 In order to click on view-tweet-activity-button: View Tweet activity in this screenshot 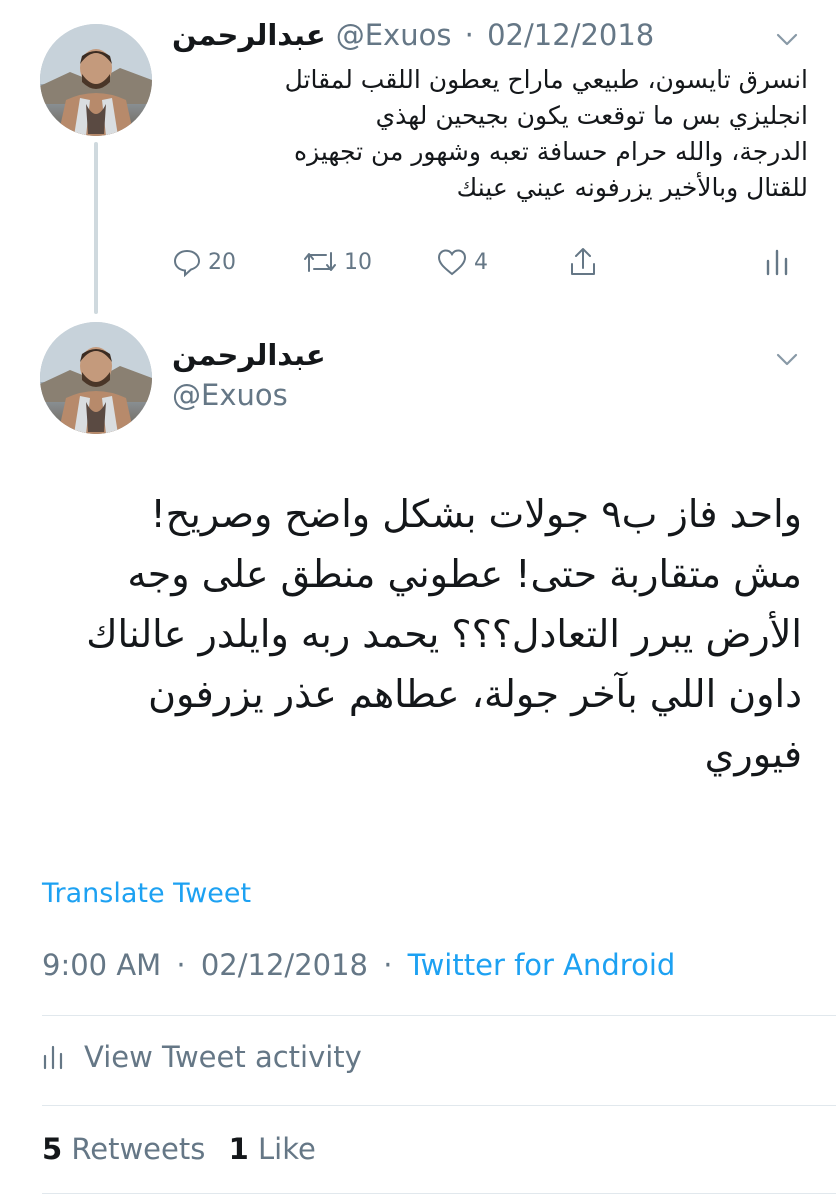, I will do `click(202, 1057)`.